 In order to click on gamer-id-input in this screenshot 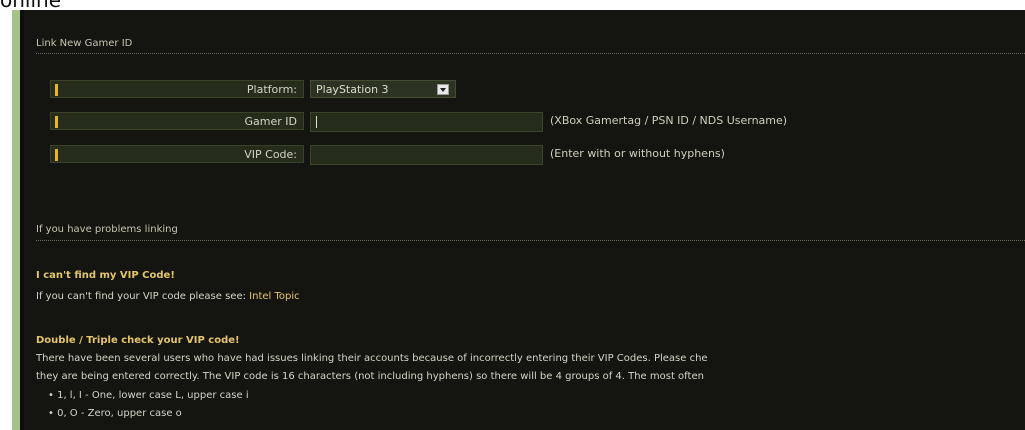, I will do `click(426, 122)`.